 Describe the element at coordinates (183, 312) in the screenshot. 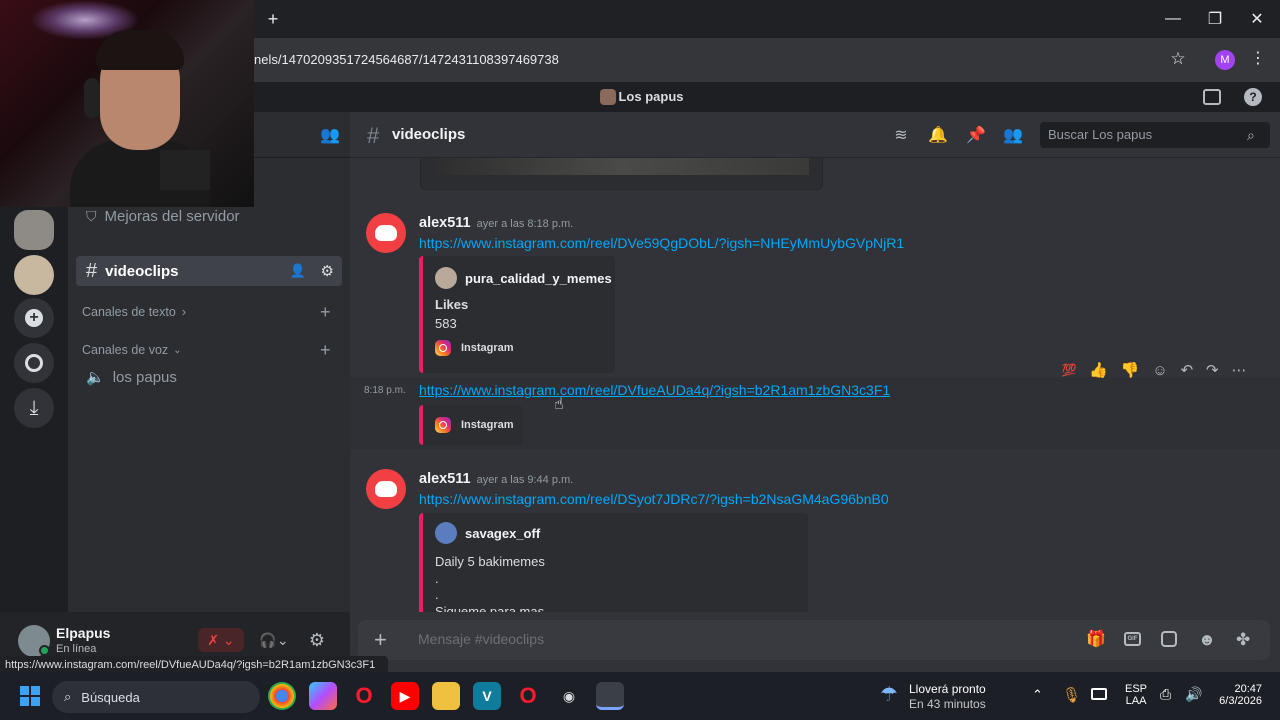

I see `chevron-right-icon: ›` at that location.